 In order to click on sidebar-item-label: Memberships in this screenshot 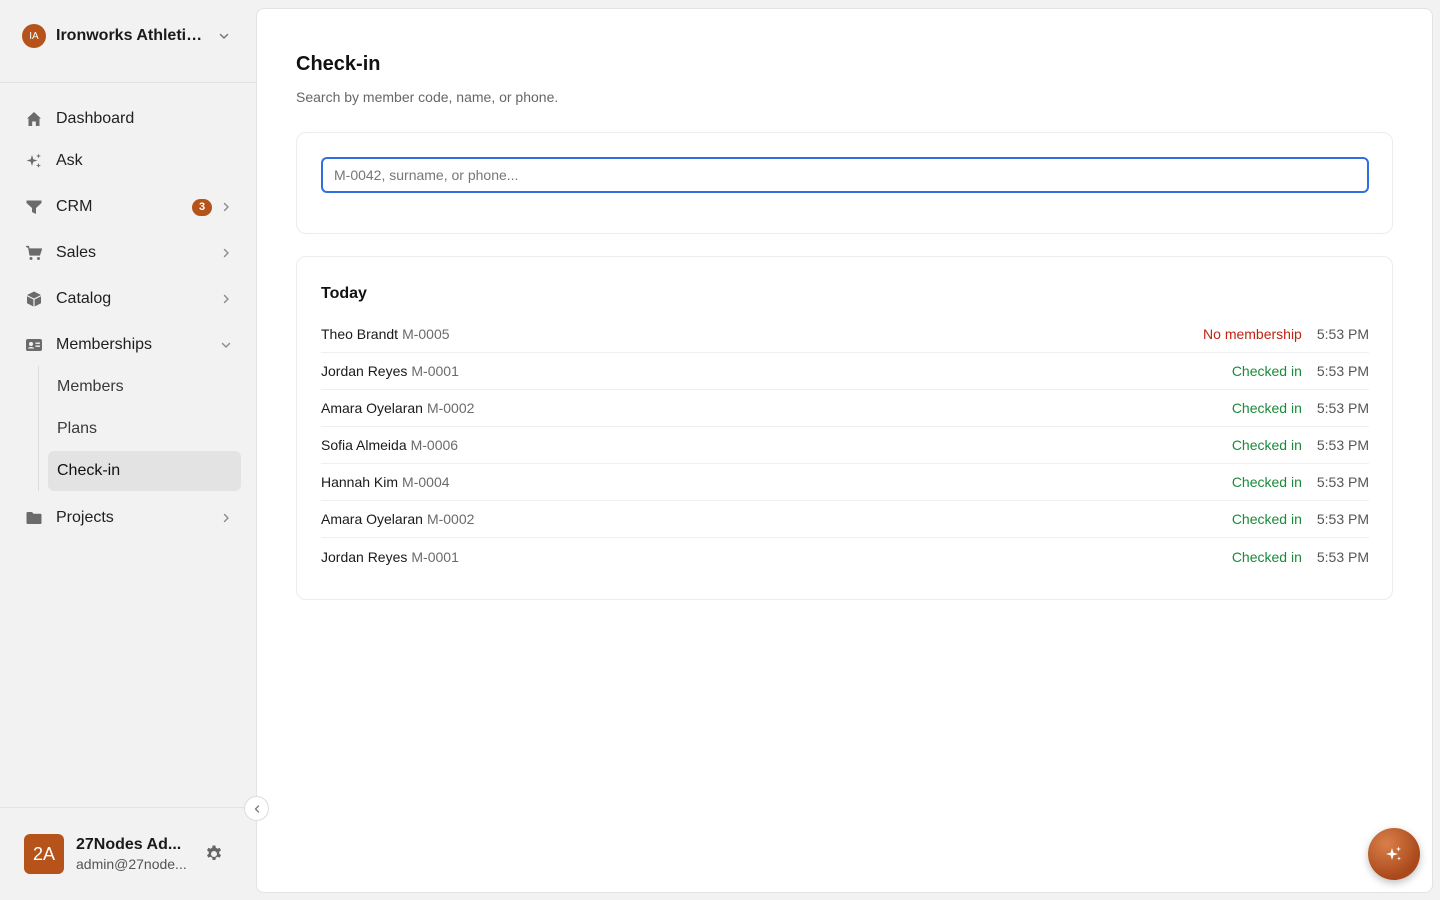, I will do `click(104, 344)`.